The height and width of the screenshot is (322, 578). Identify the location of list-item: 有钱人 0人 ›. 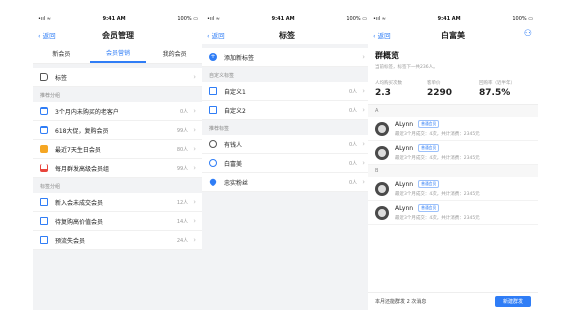
(287, 144).